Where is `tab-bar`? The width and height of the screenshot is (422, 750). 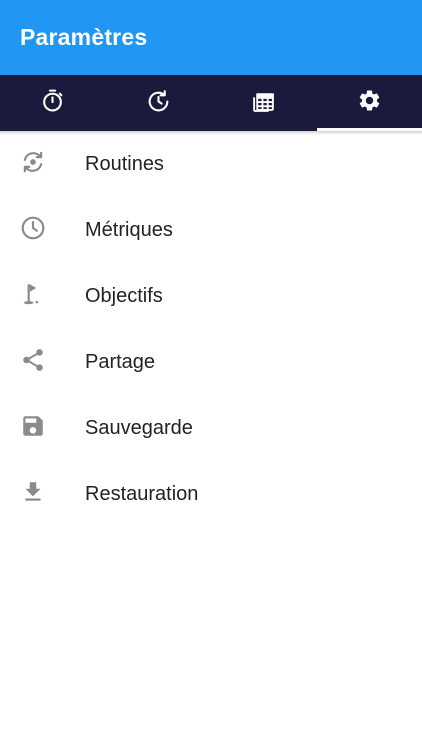
tab-bar is located at coordinates (211, 103).